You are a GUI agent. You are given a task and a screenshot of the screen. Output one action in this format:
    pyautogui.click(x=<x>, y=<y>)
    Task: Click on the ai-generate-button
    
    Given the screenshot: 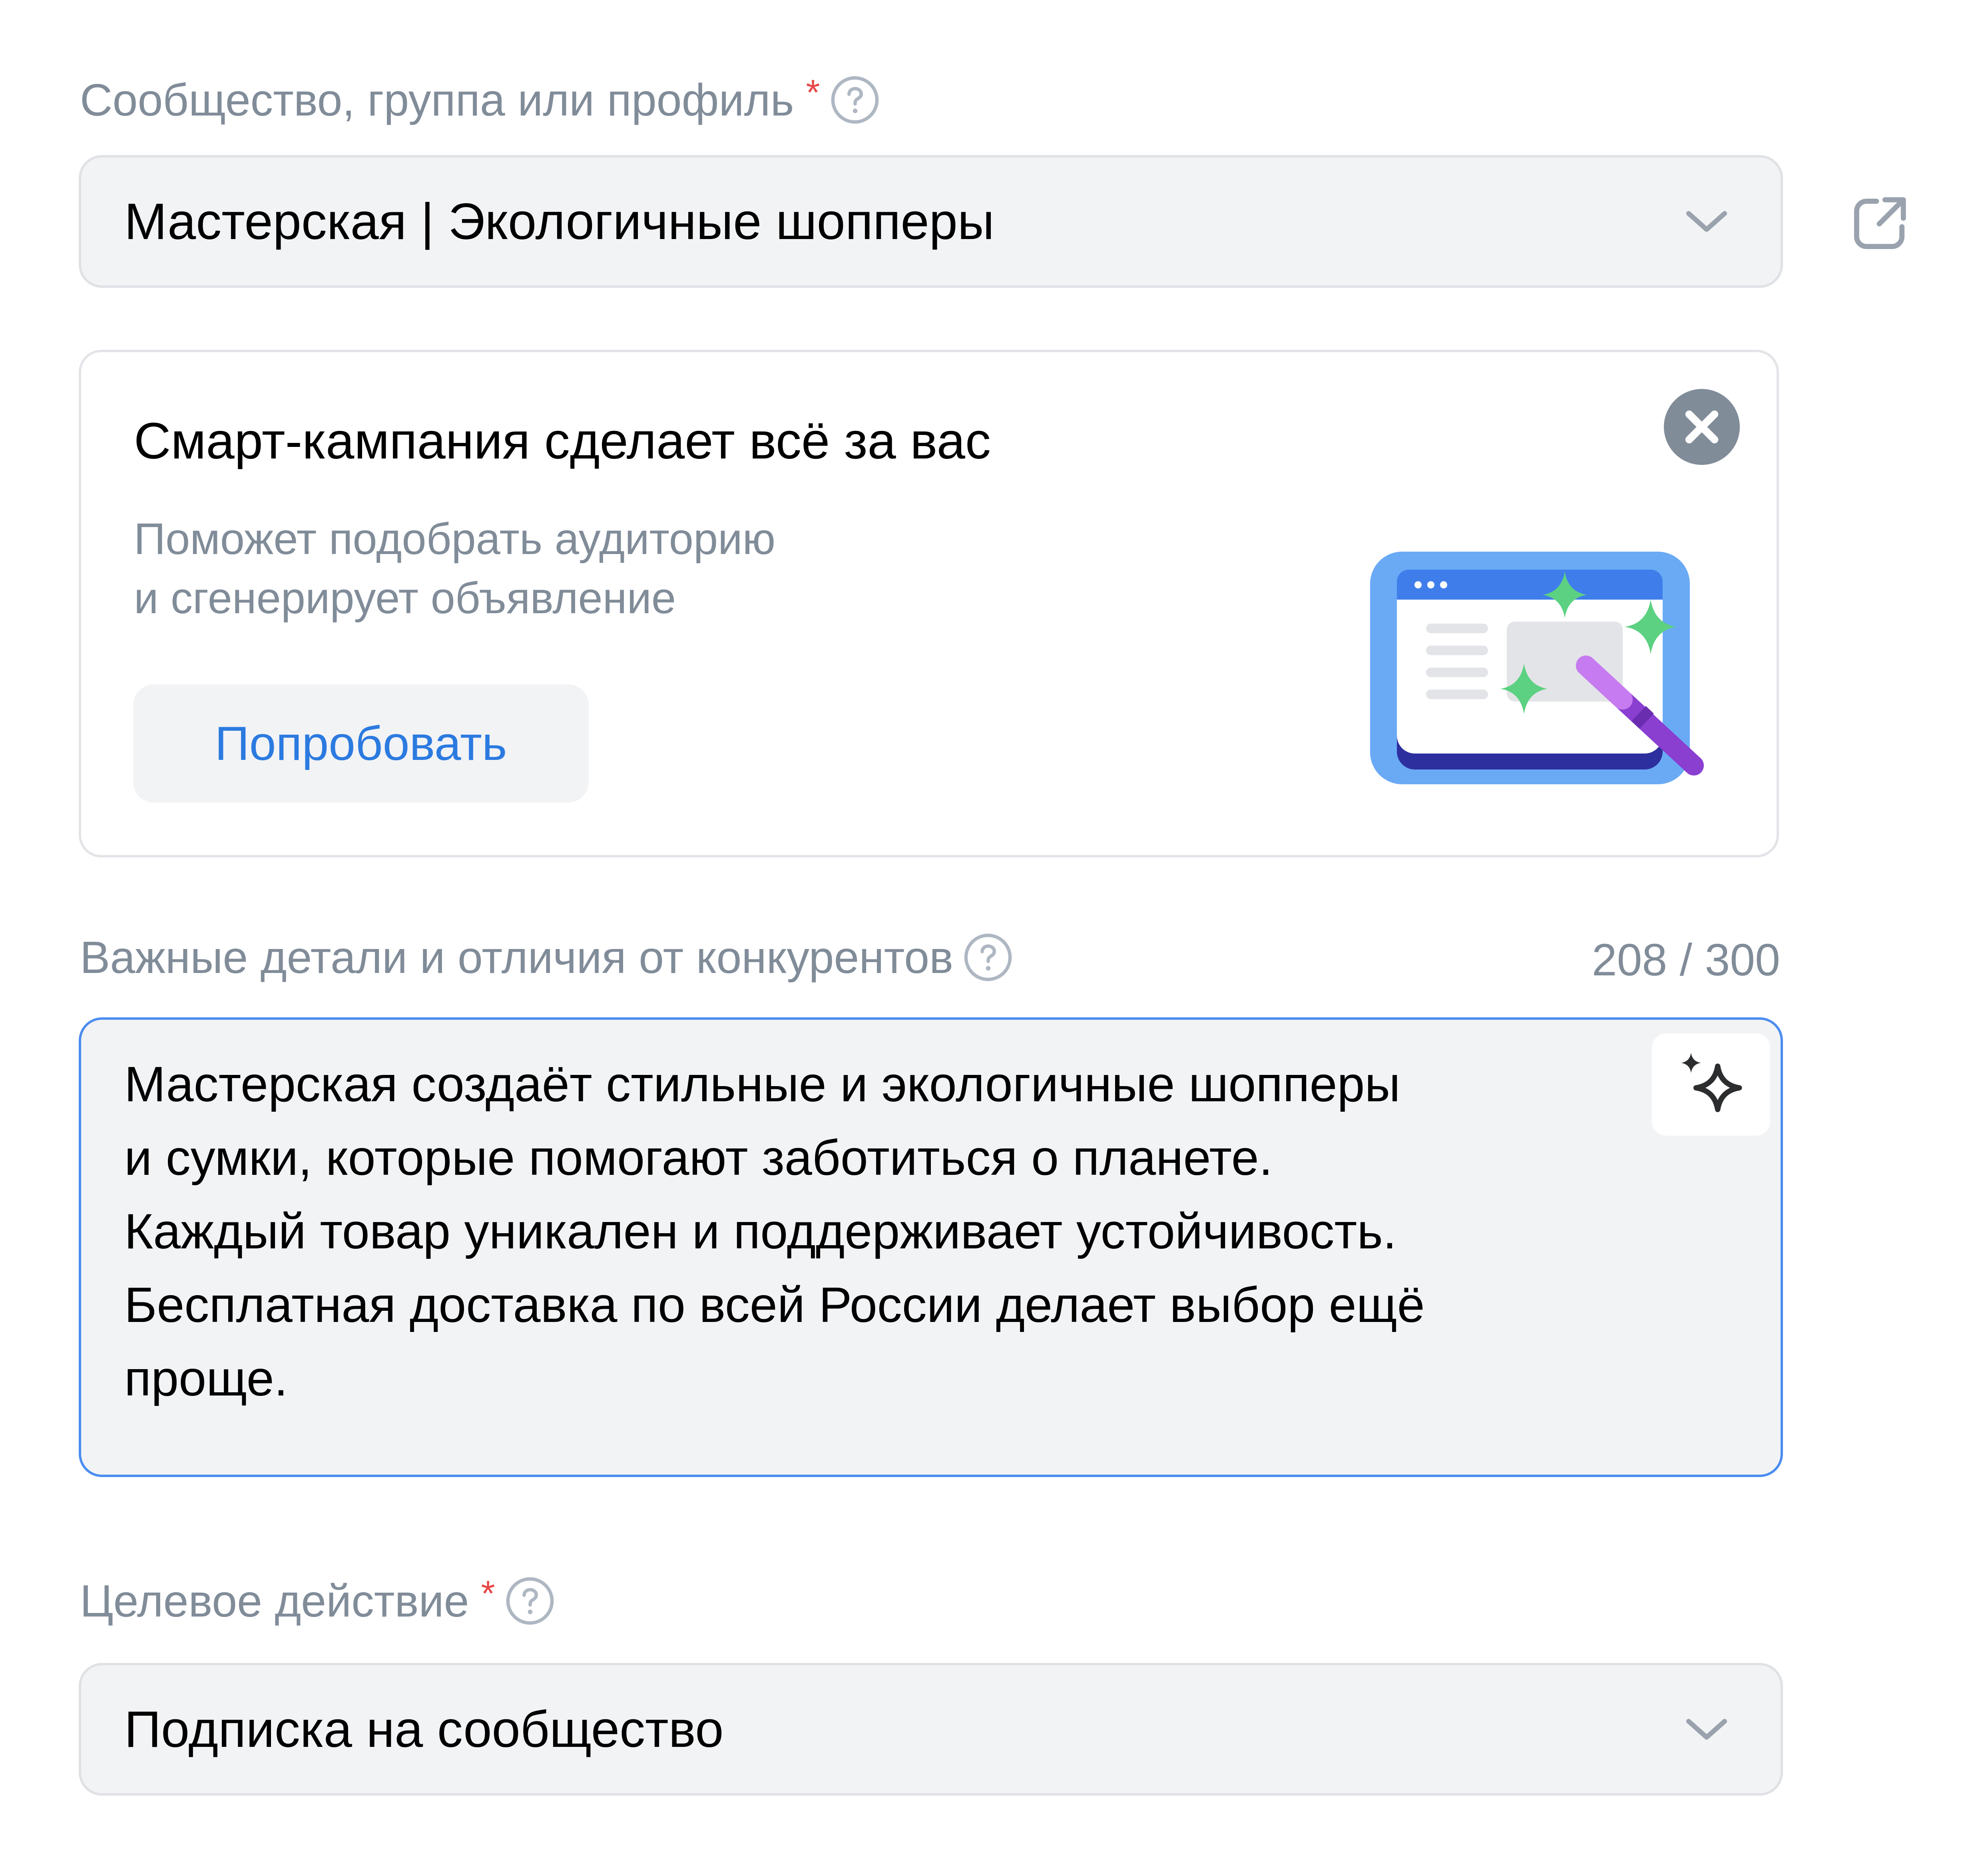 What is the action you would take?
    pyautogui.click(x=1711, y=1084)
    